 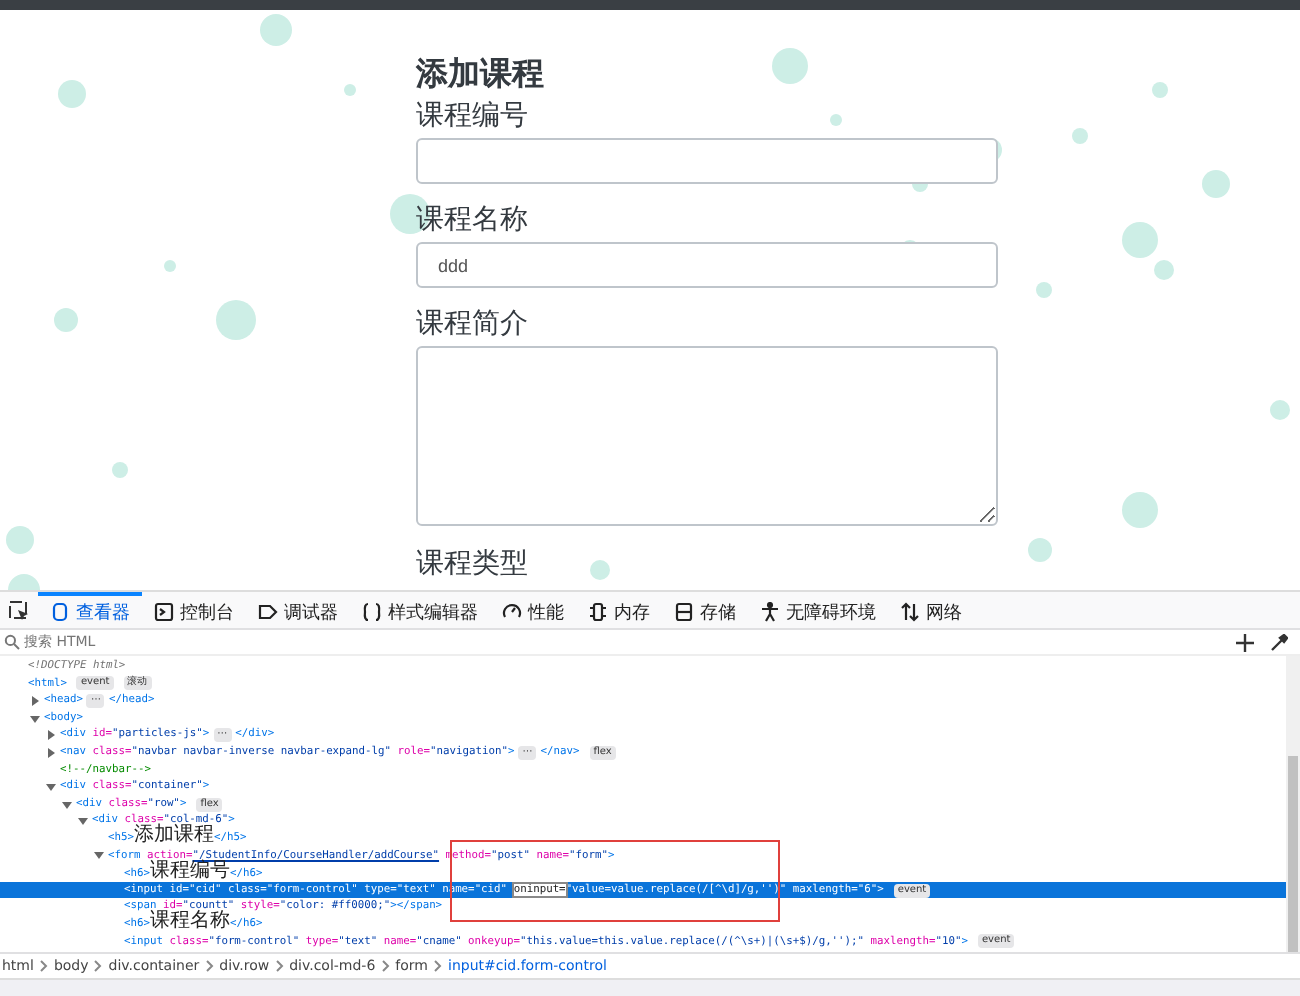 What do you see at coordinates (473, 564) in the screenshot?
I see `field-label: 课程类型` at bounding box center [473, 564].